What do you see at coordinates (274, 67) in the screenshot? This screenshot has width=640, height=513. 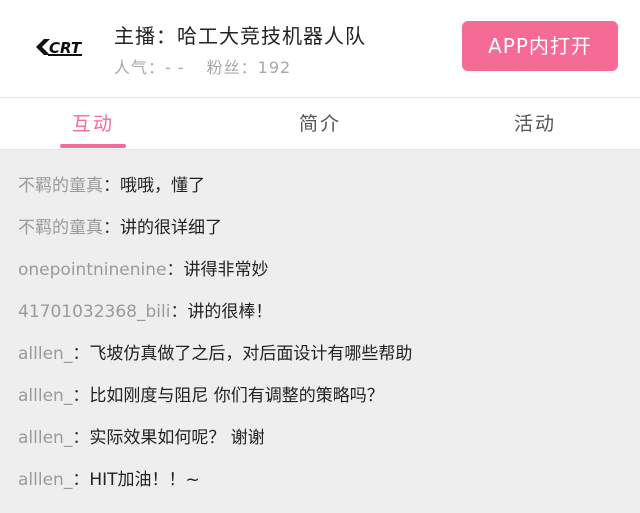 I see `fans-value: 192` at bounding box center [274, 67].